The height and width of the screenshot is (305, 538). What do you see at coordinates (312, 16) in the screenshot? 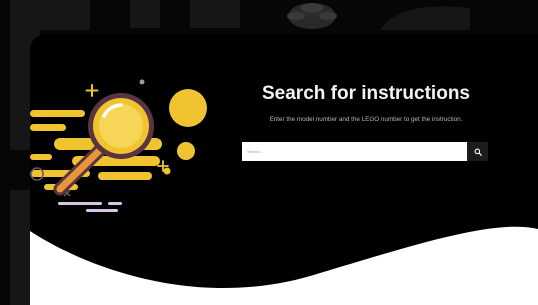
I see `lego-brick-icon` at bounding box center [312, 16].